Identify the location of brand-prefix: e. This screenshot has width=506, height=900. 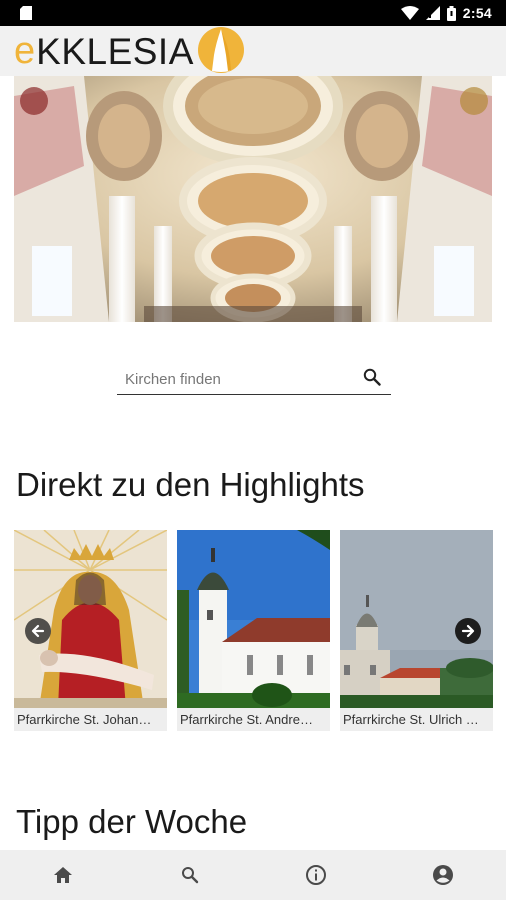
(25, 51).